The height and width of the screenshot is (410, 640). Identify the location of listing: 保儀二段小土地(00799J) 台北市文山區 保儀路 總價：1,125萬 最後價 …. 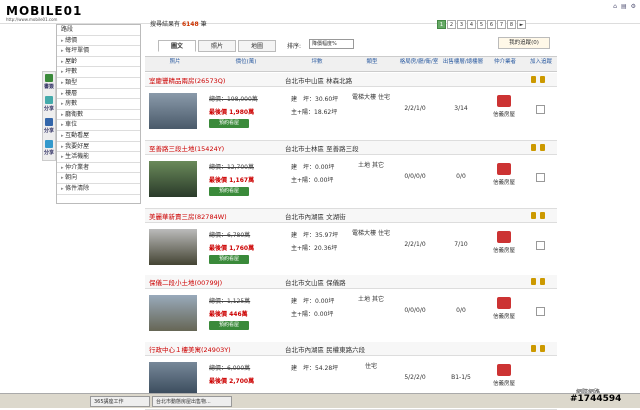
(351, 309).